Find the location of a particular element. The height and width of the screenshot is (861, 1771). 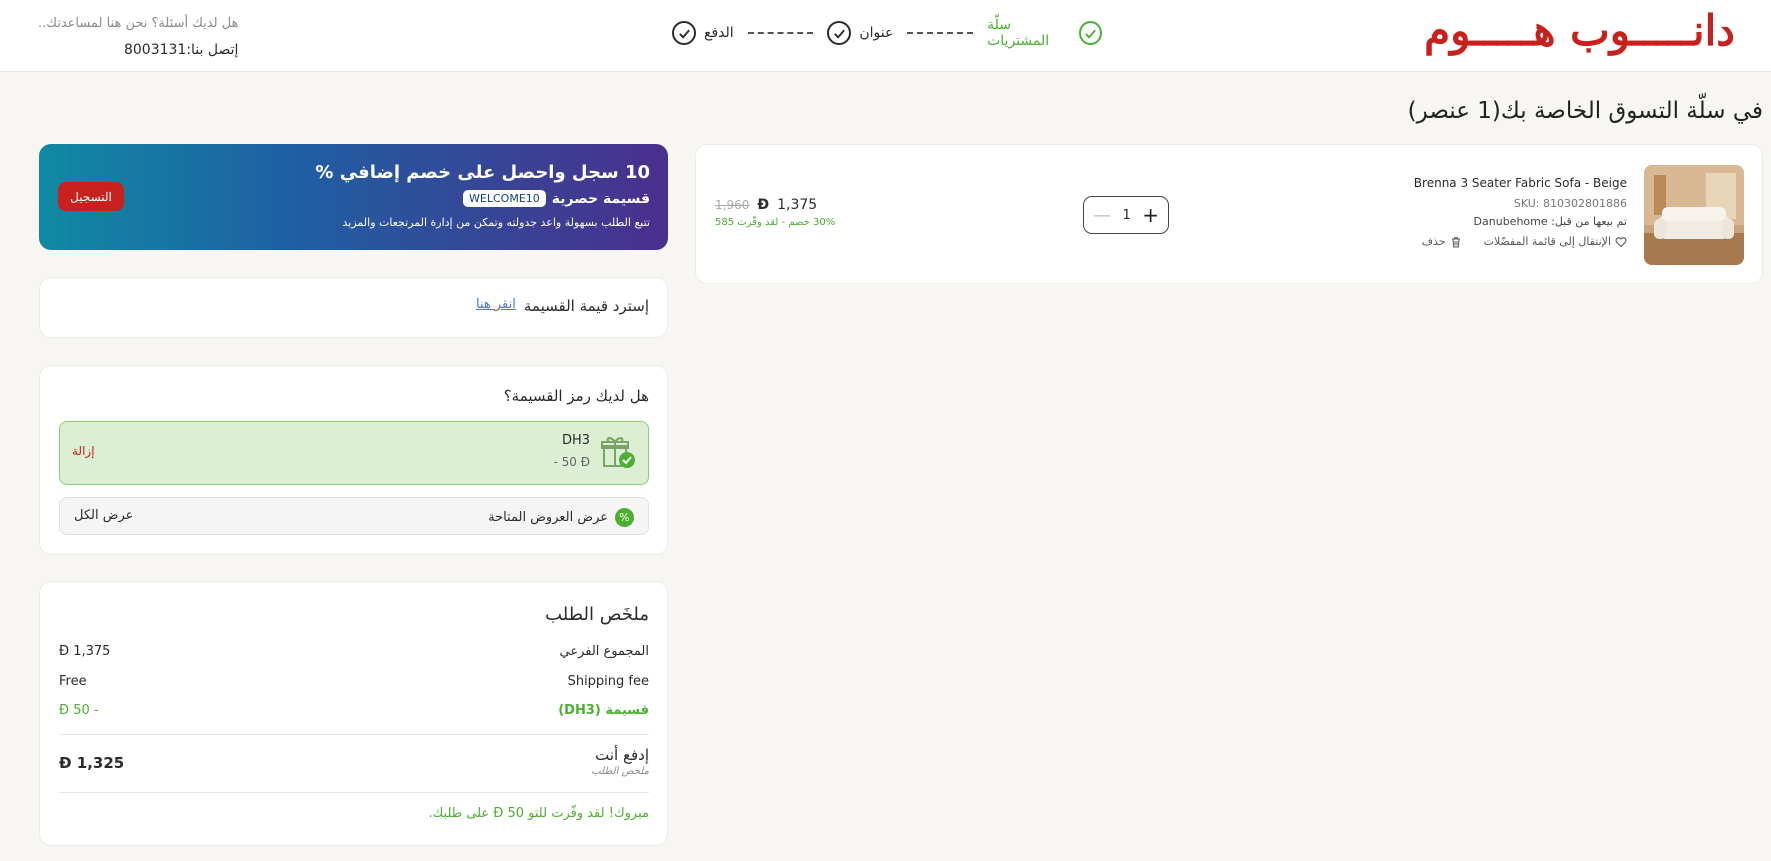

move-to-wishlist-button: الإنتقال إلى قائمة المفضّلات is located at coordinates (1555, 241).